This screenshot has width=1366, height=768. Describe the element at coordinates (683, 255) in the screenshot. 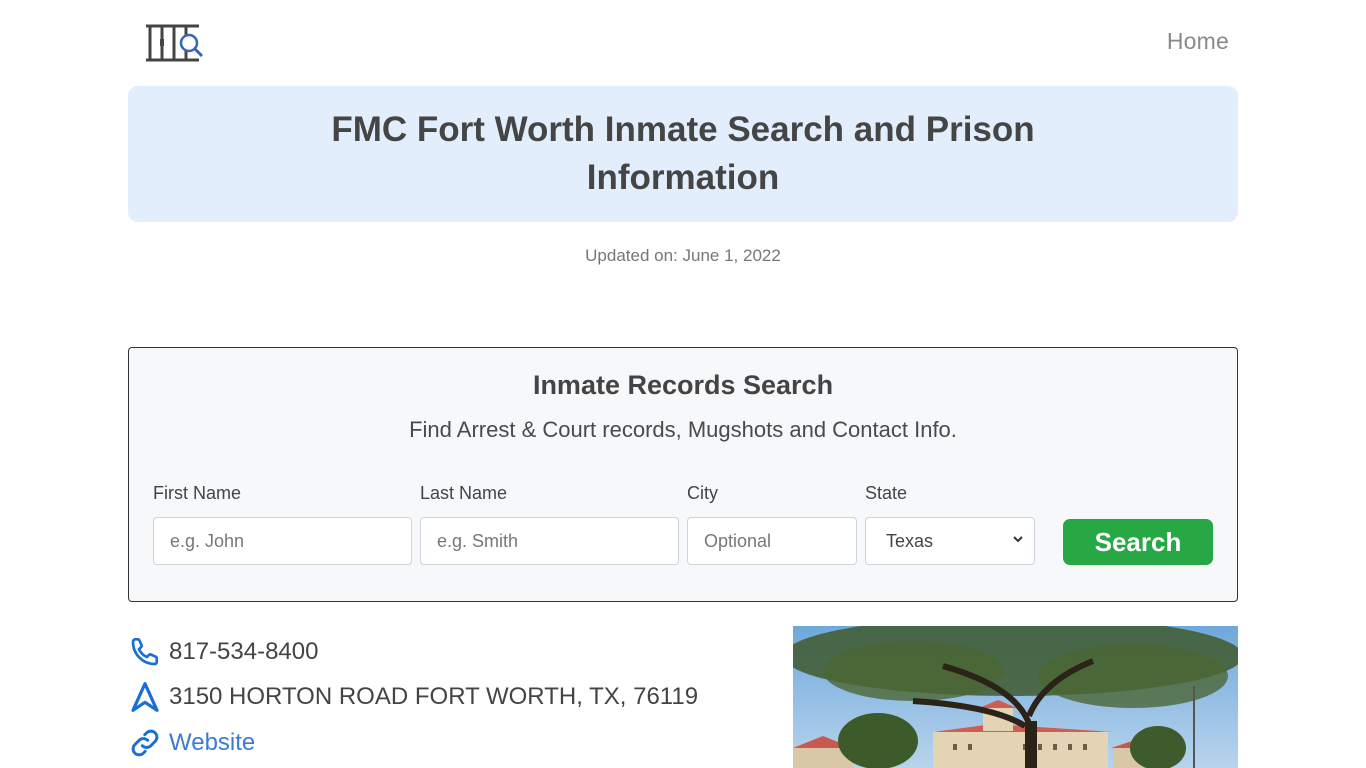

I see `updated-date: Updated on: June 1, 2022` at that location.